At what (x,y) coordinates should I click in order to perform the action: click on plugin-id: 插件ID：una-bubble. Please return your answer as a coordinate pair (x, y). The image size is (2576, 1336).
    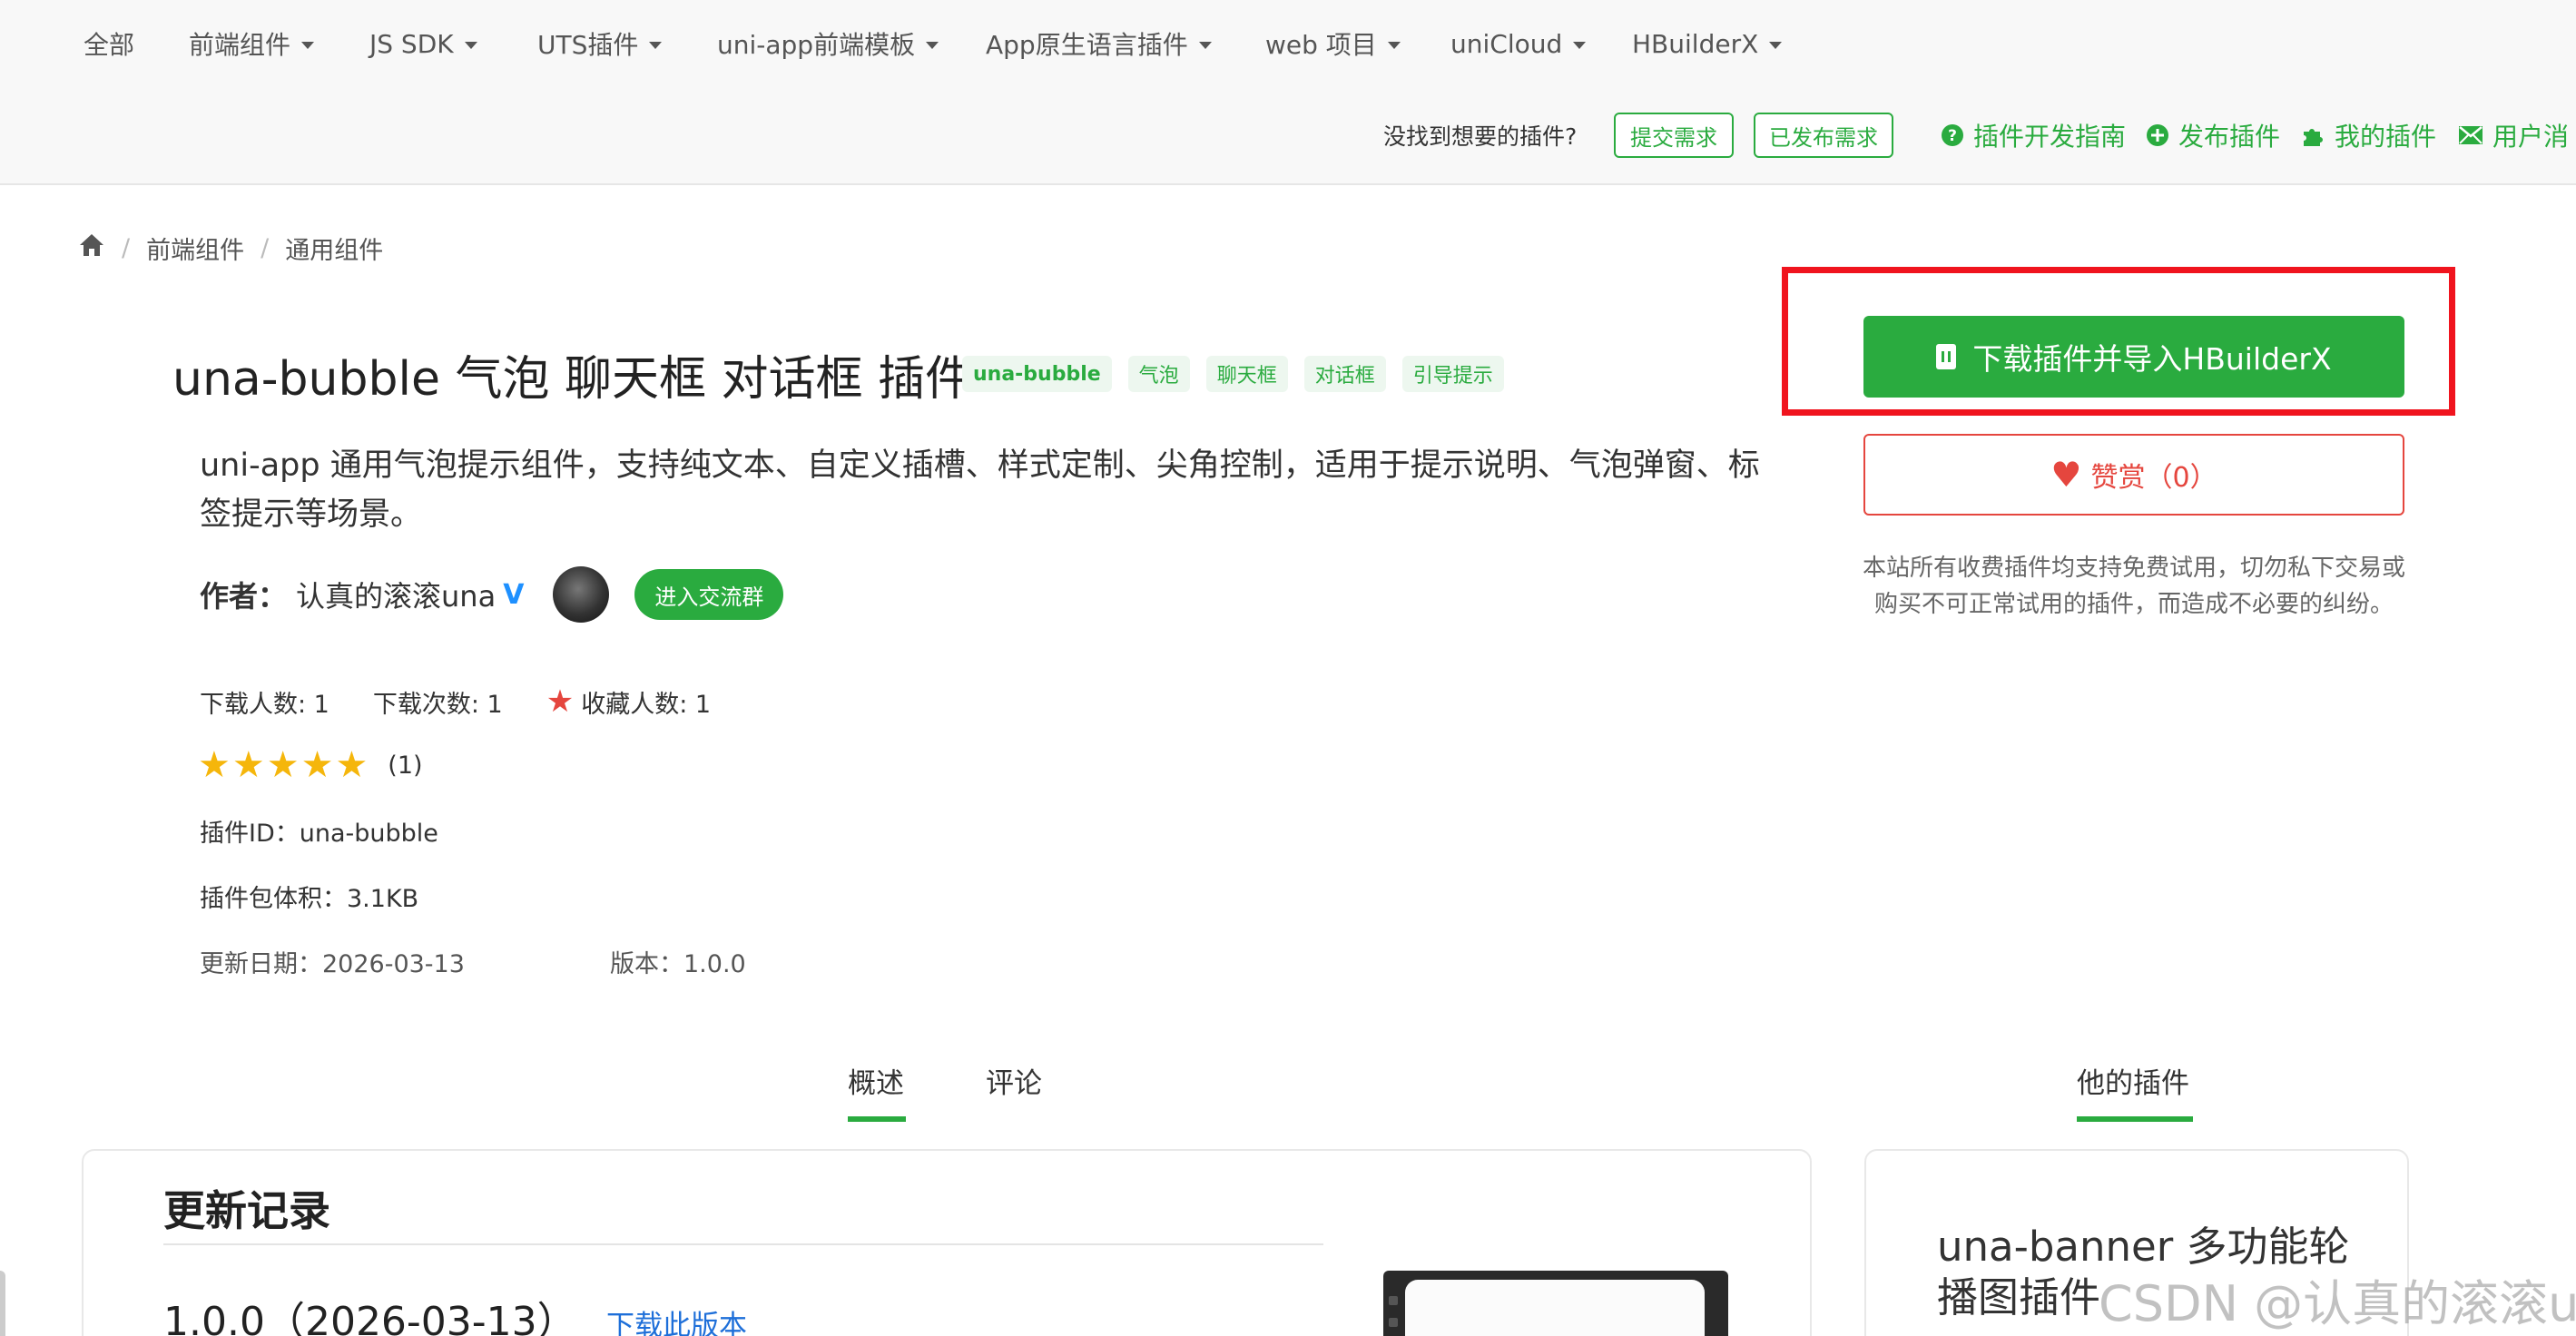
    Looking at the image, I should click on (319, 834).